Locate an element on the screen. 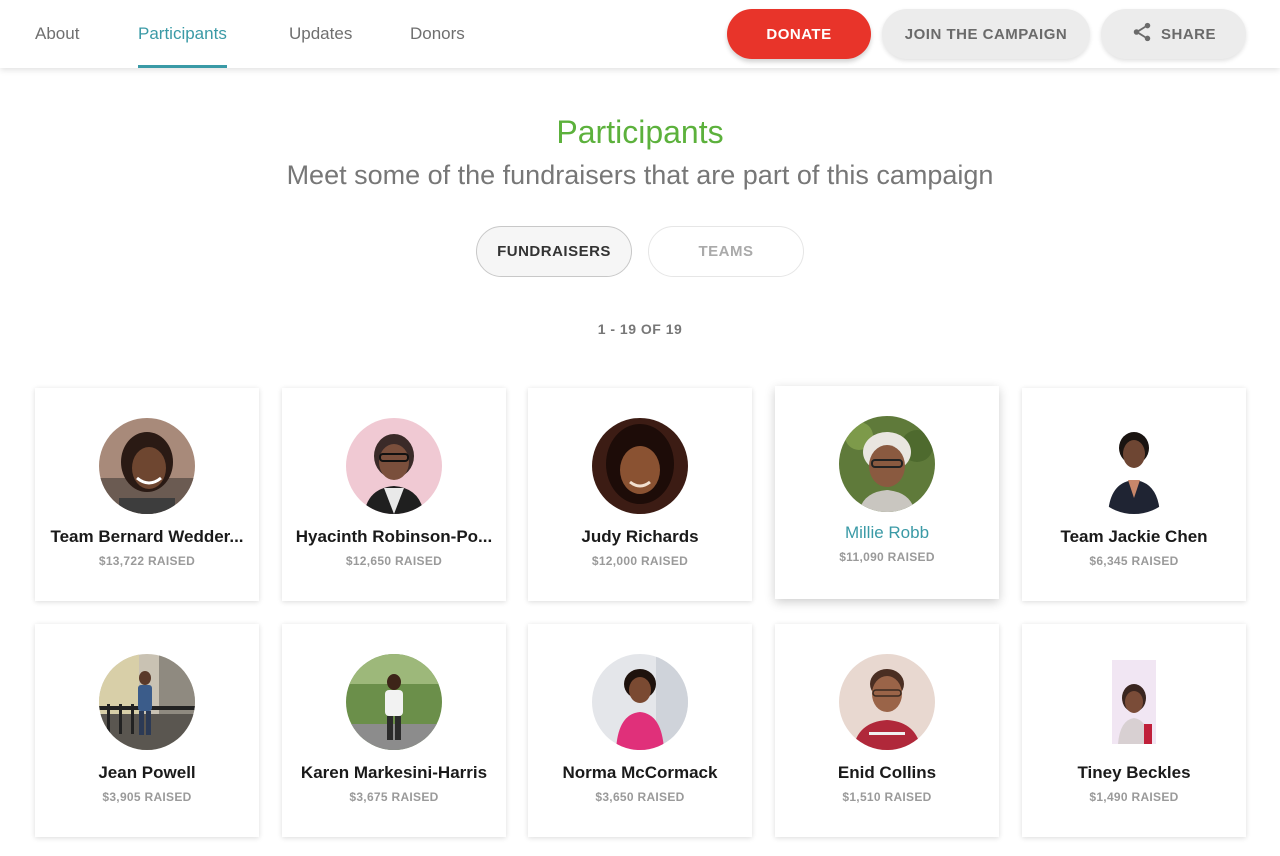 Image resolution: width=1280 pixels, height=856 pixels. join-campaign-button: JOIN THE CAMPAIGN is located at coordinates (986, 34).